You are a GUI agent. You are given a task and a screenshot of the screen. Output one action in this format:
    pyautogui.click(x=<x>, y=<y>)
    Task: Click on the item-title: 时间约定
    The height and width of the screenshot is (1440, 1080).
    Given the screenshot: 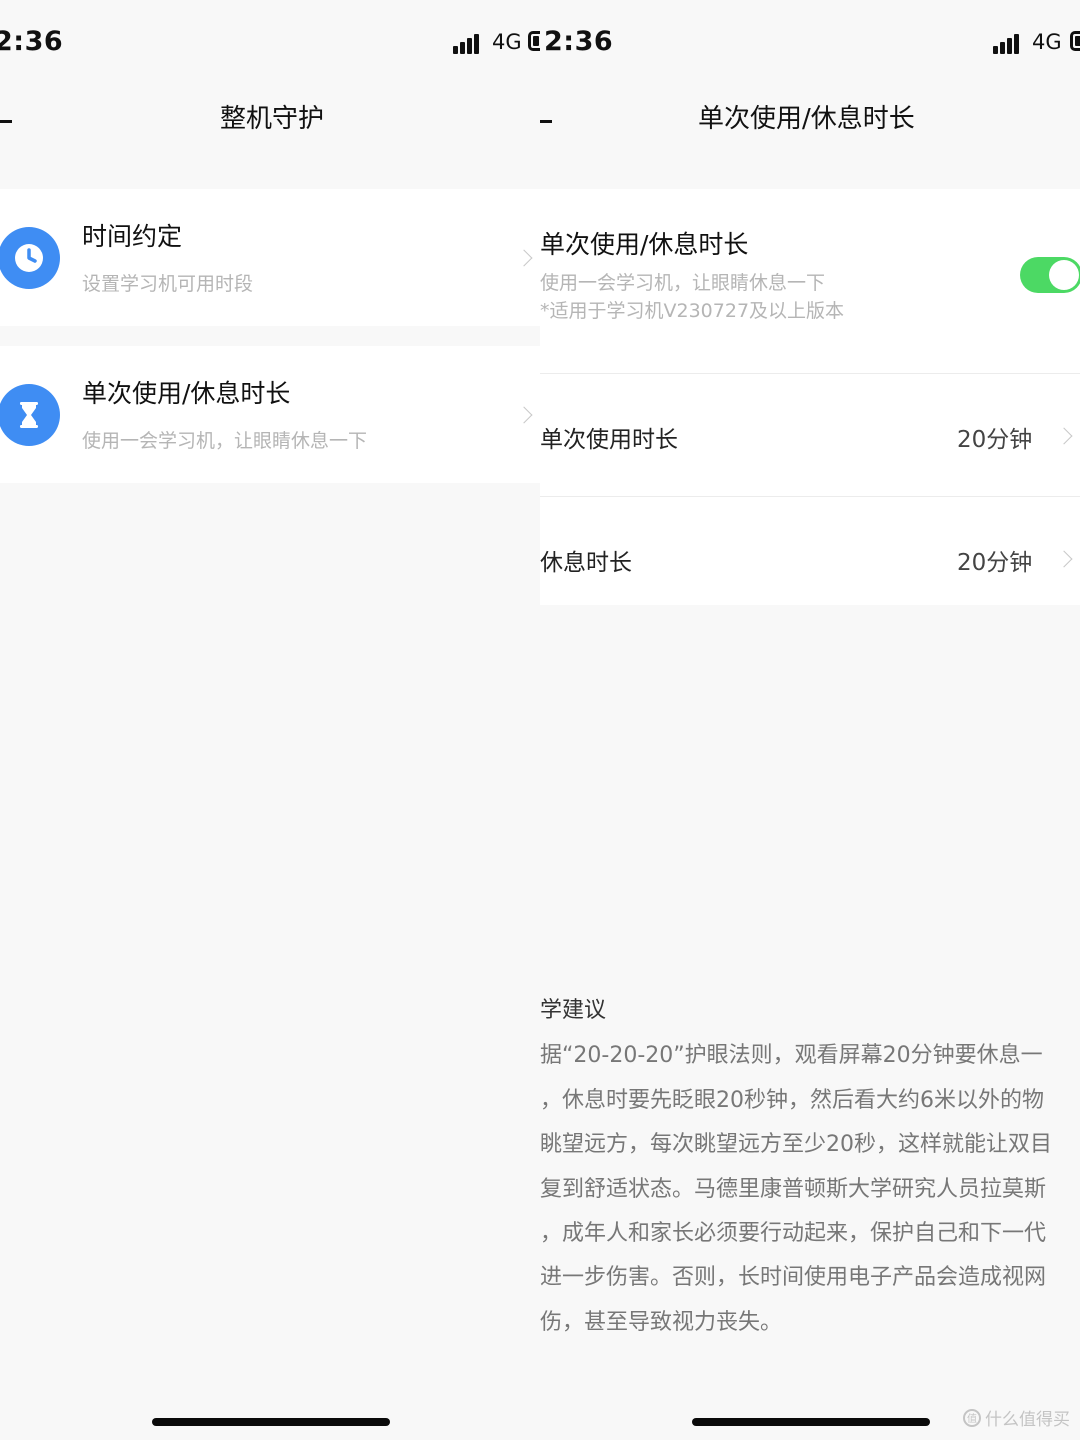 What is the action you would take?
    pyautogui.click(x=132, y=236)
    